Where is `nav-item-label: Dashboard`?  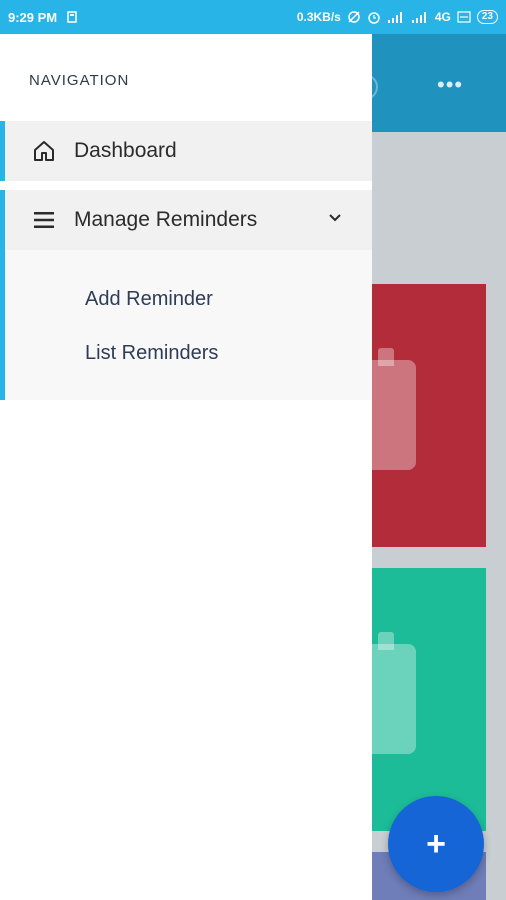 nav-item-label: Dashboard is located at coordinates (125, 150).